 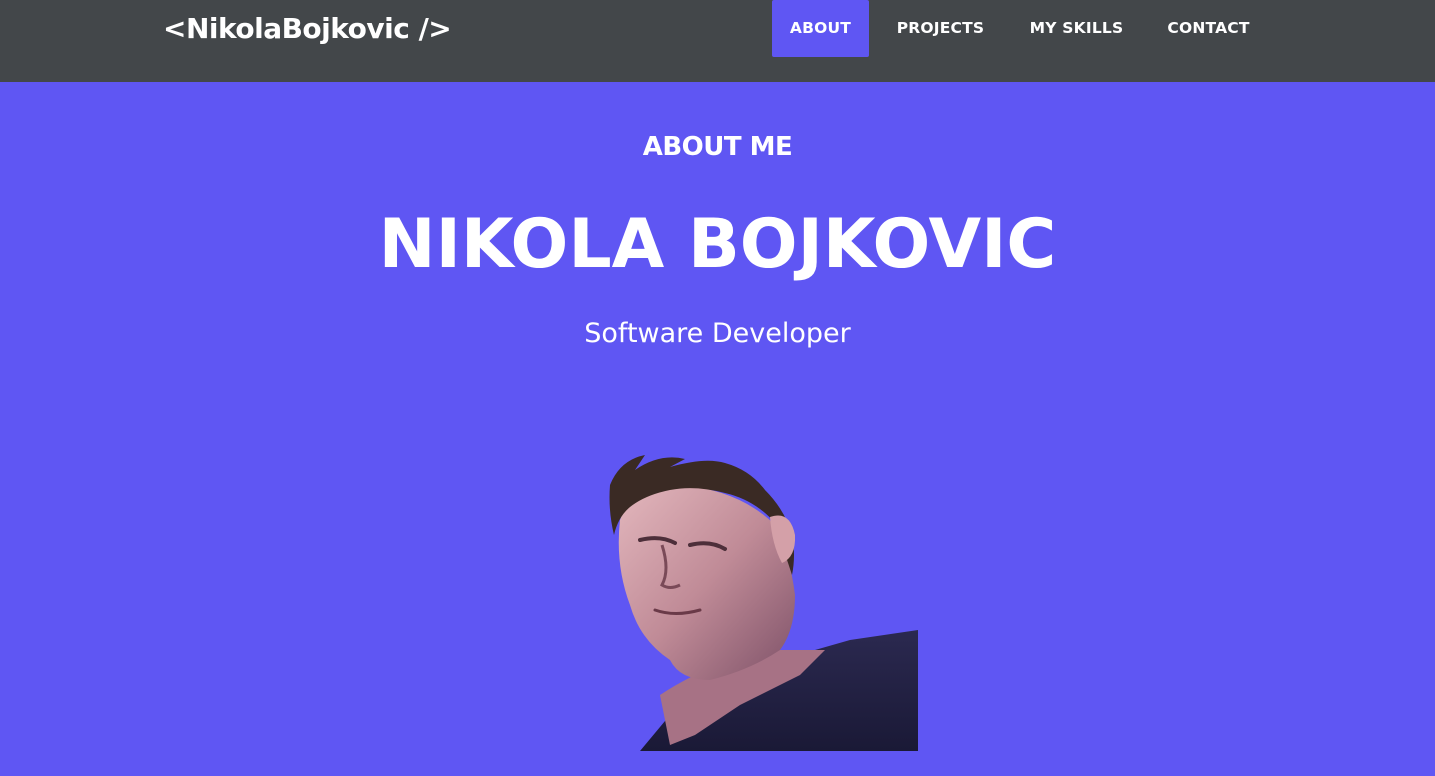 What do you see at coordinates (307, 29) in the screenshot?
I see `brand-logo-link: <NikolaBojkovic />` at bounding box center [307, 29].